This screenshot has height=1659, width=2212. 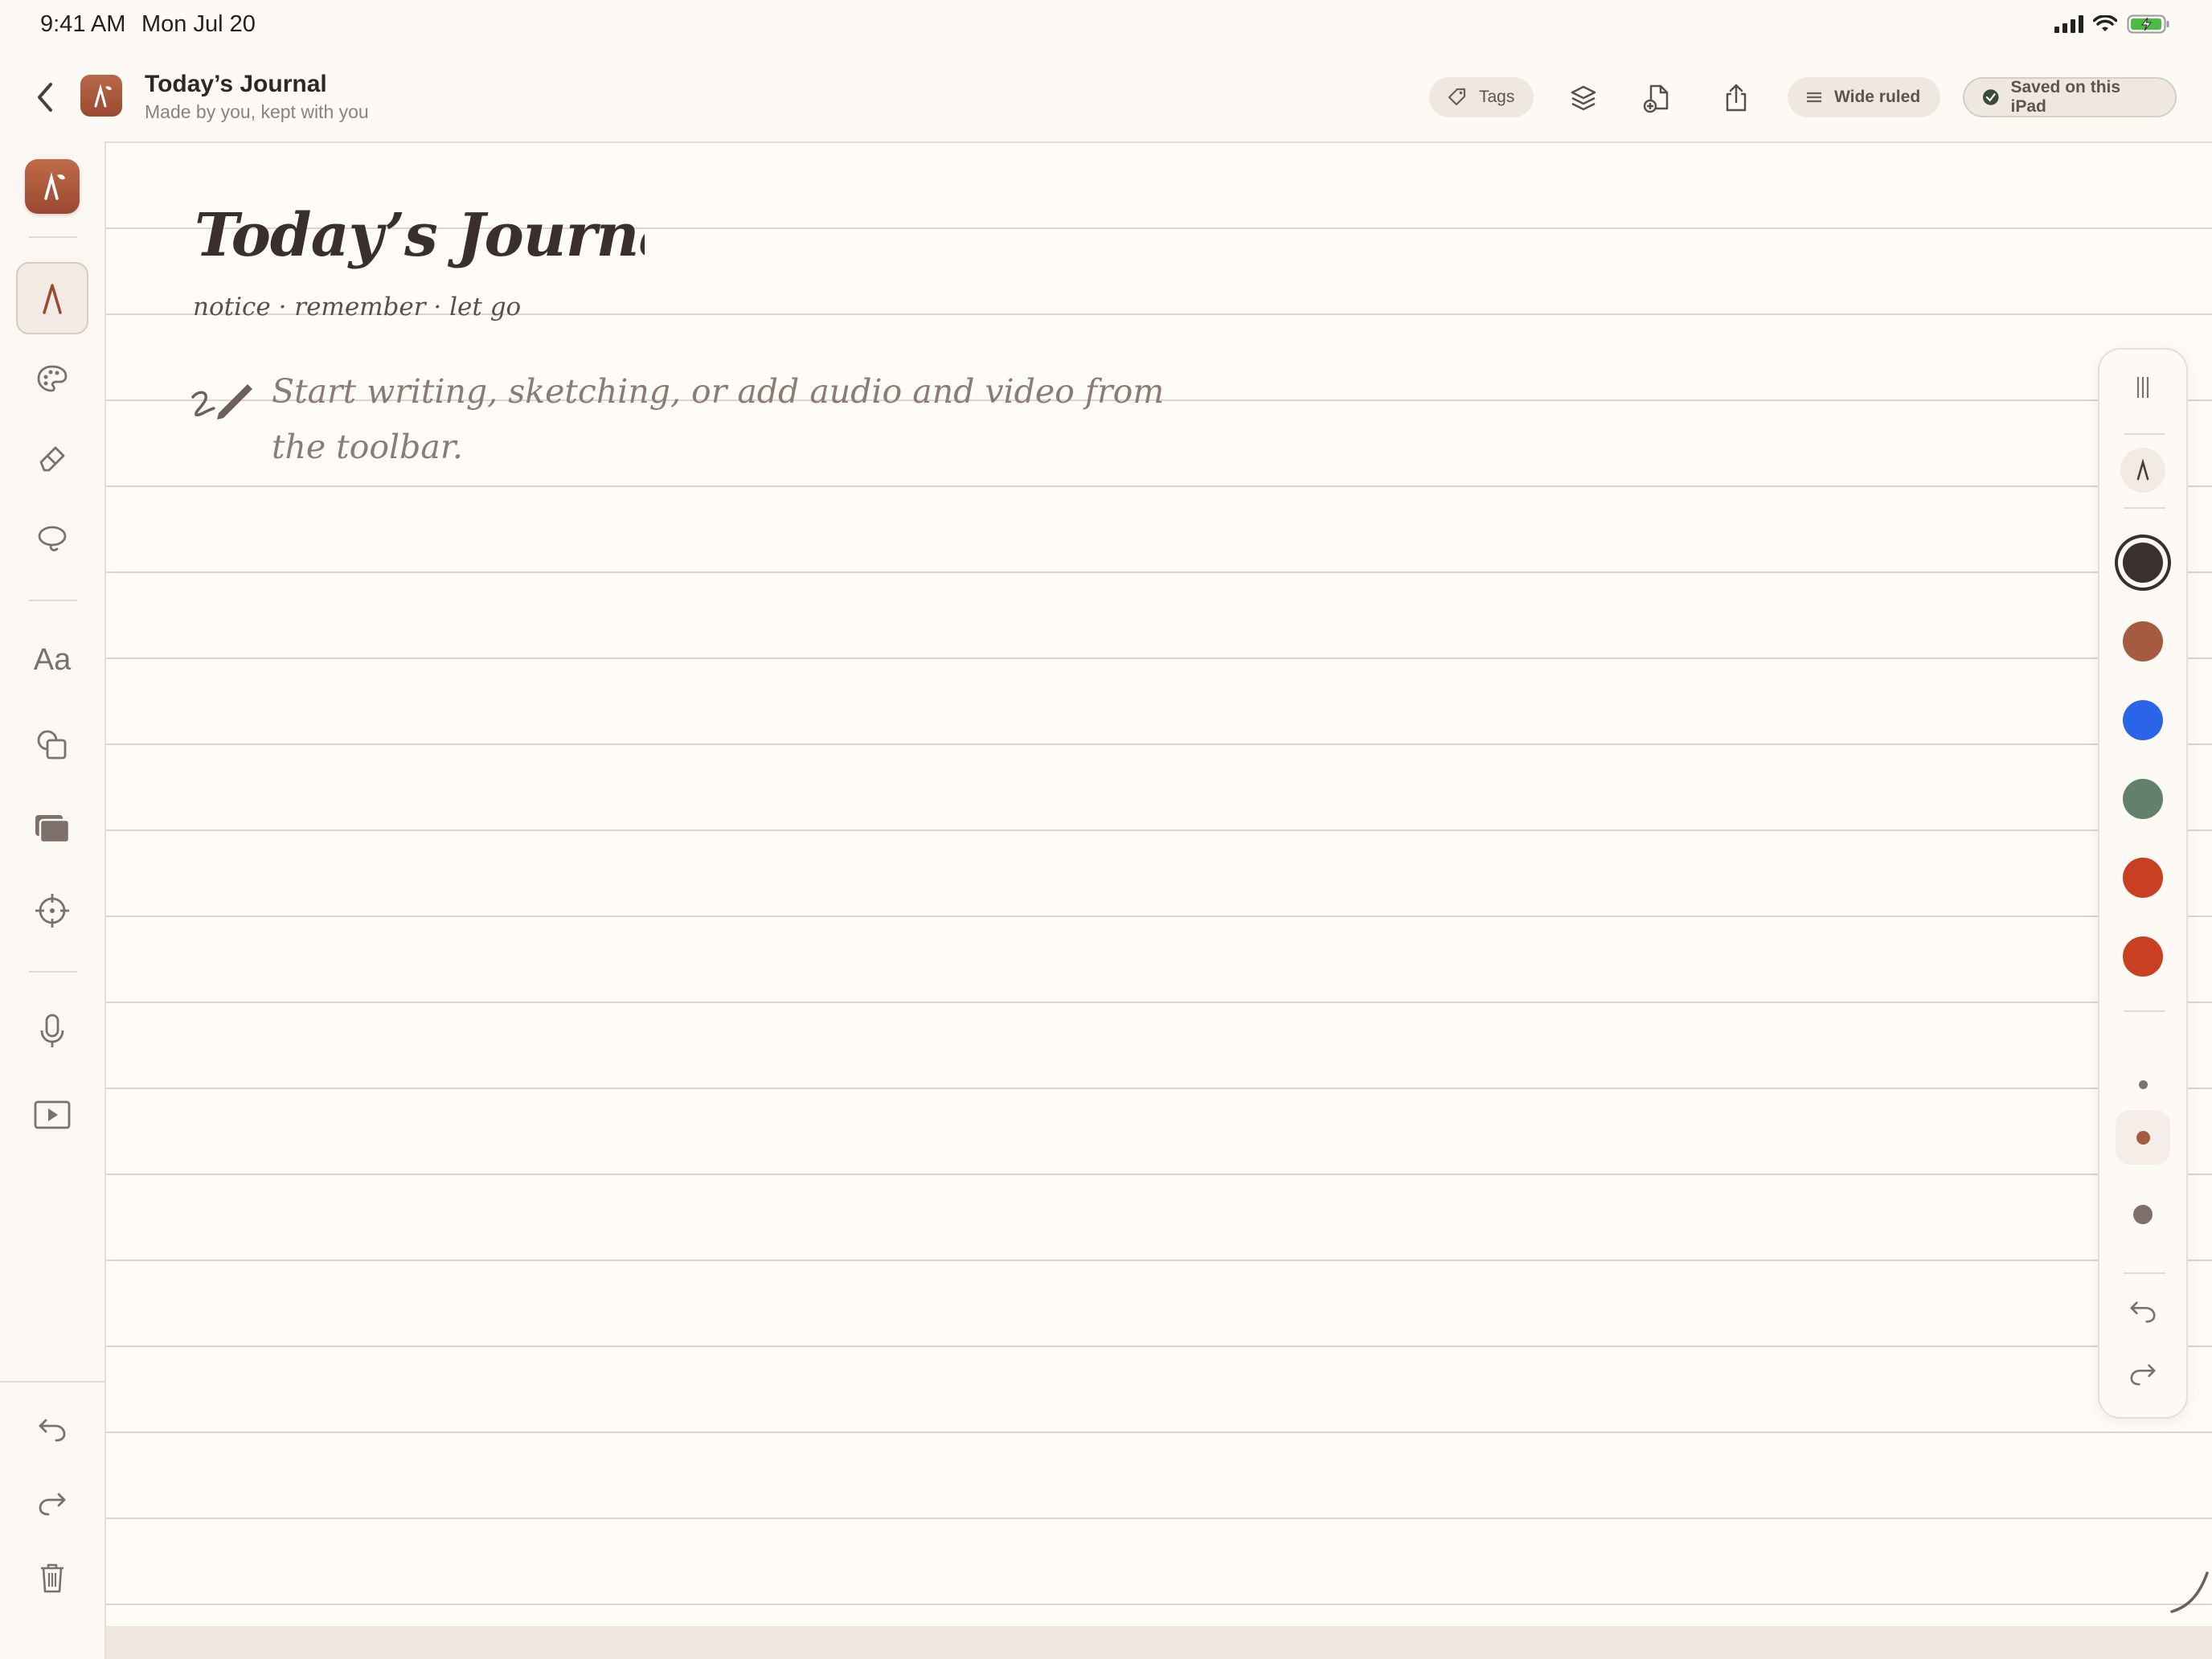 What do you see at coordinates (1990, 97) in the screenshot?
I see `checkmark-circle-icon` at bounding box center [1990, 97].